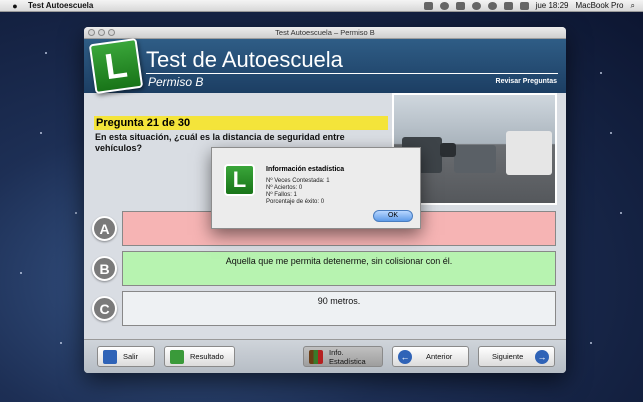  Describe the element at coordinates (599, 5) in the screenshot. I see `menubar-user: MacBook Pro` at that location.